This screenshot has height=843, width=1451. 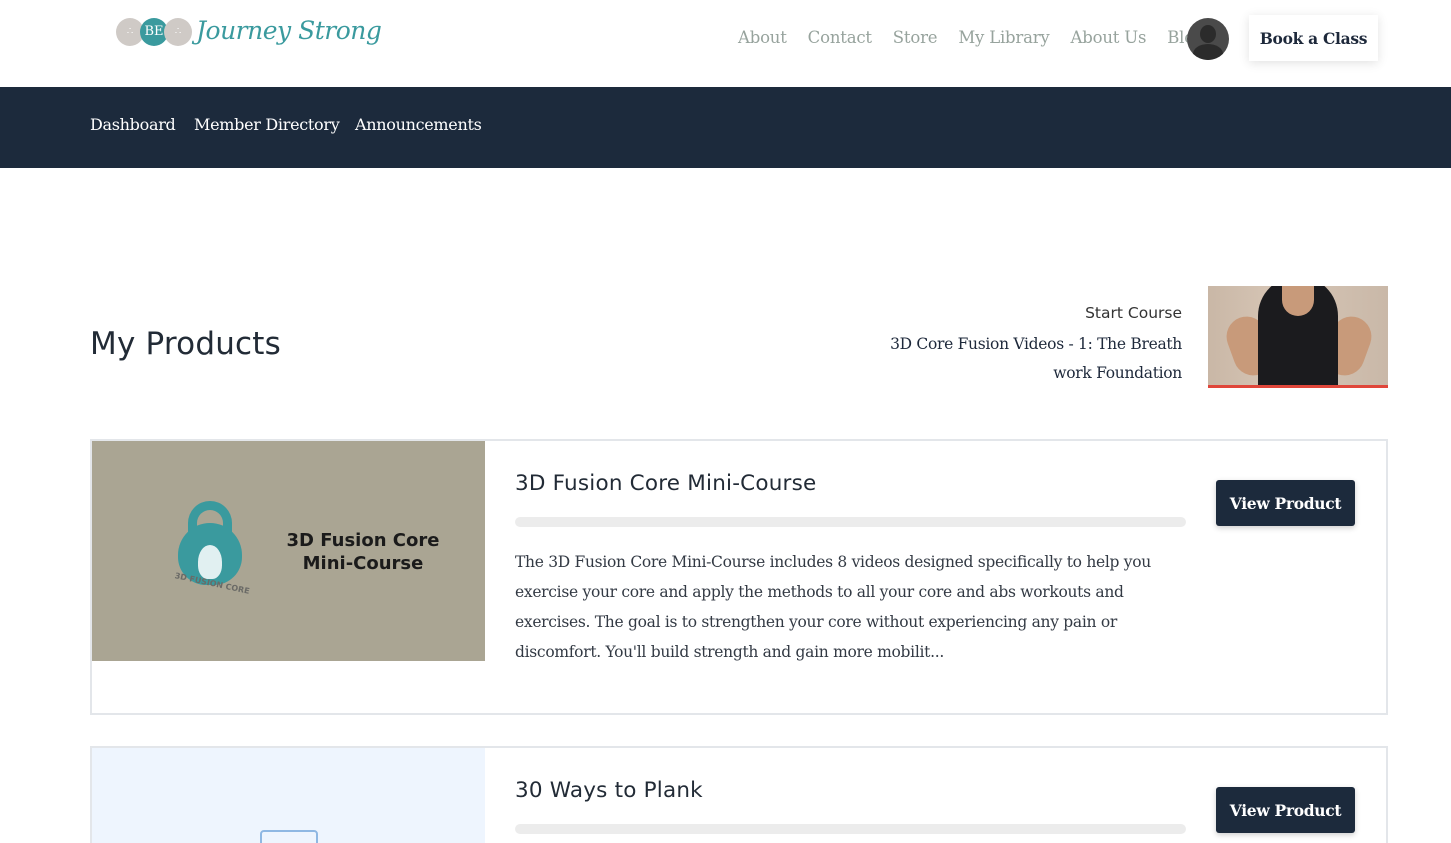 What do you see at coordinates (210, 562) in the screenshot?
I see `flame-icon` at bounding box center [210, 562].